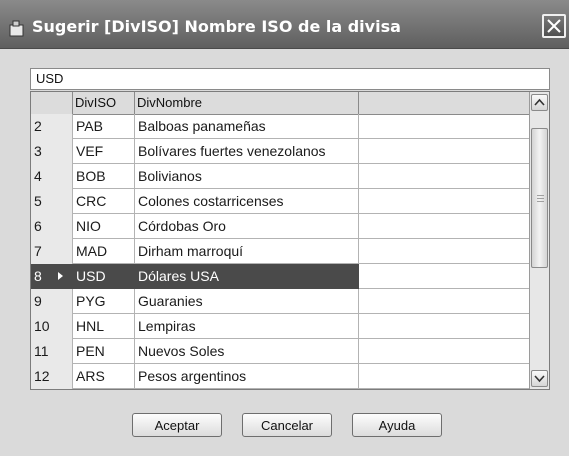  I want to click on table-row: 5 CRC Colones costarricenses, so click(280, 201).